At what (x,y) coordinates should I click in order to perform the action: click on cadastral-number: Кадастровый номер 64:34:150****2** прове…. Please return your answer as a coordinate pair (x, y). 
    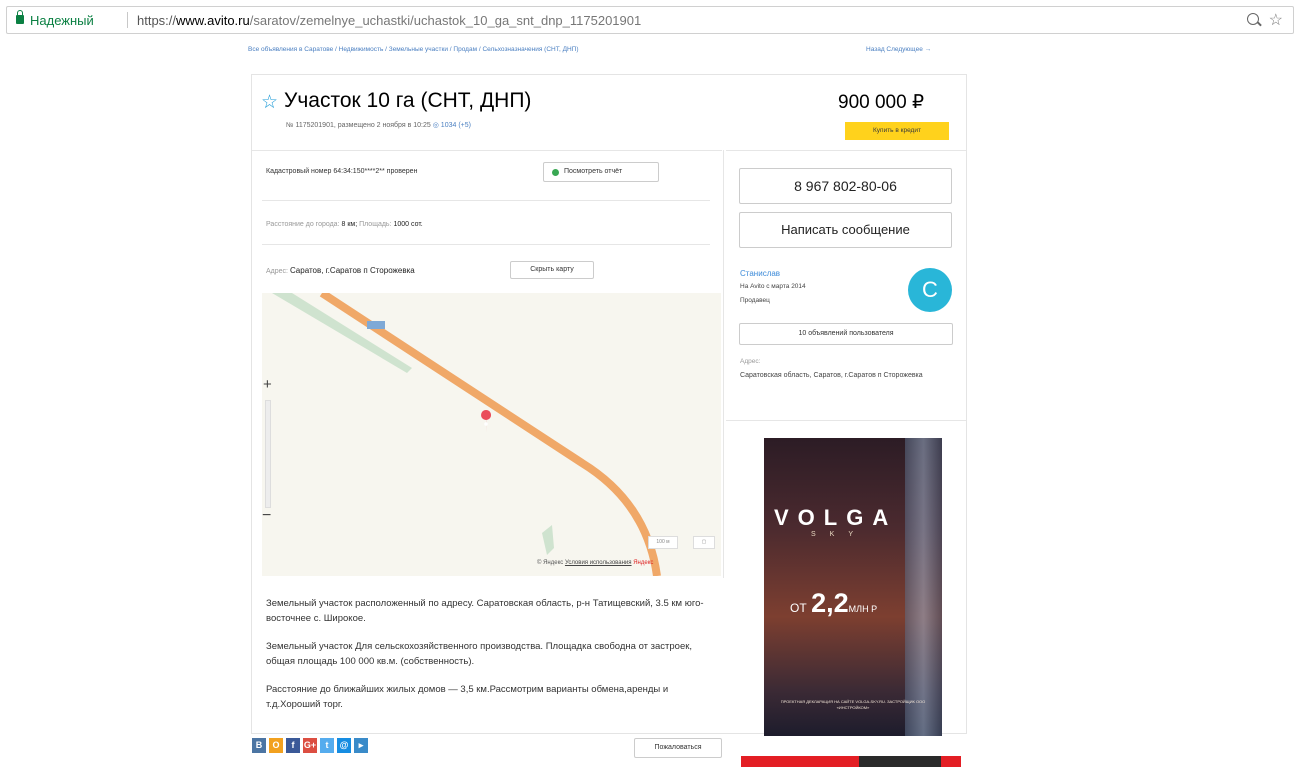
    Looking at the image, I should click on (342, 171).